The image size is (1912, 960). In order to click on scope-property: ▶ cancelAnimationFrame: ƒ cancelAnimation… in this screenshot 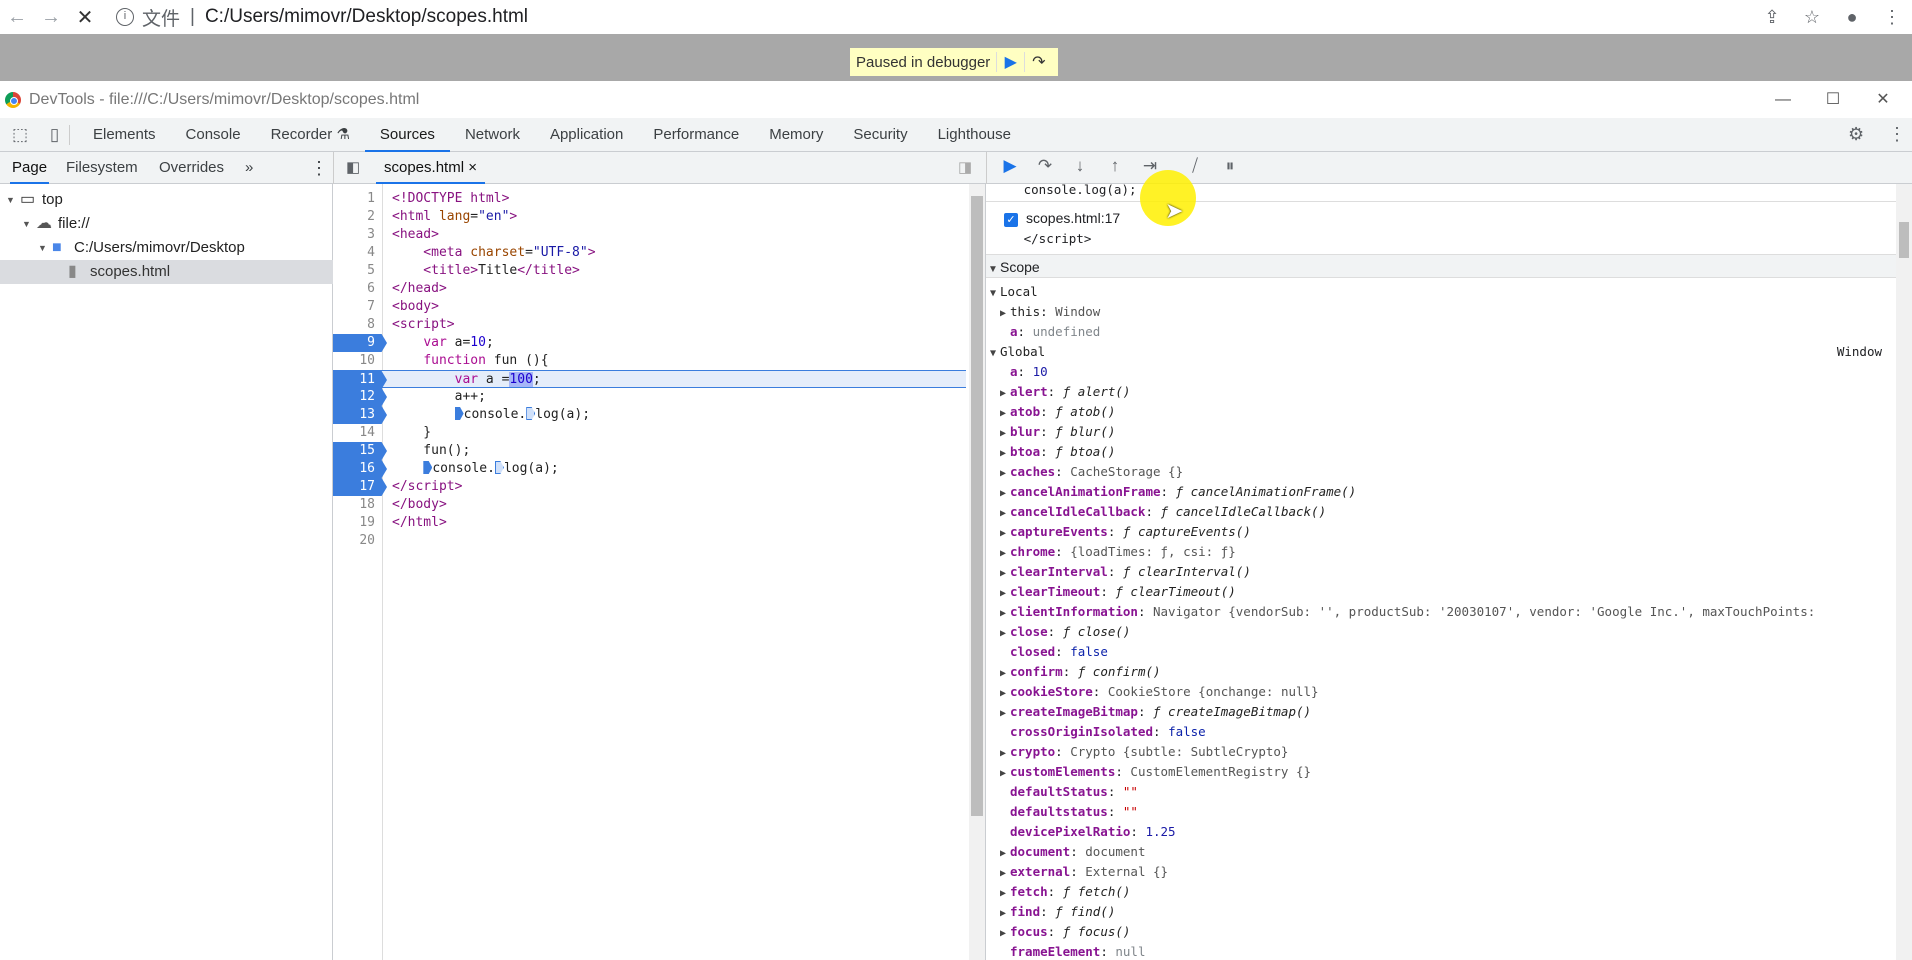, I will do `click(1441, 492)`.